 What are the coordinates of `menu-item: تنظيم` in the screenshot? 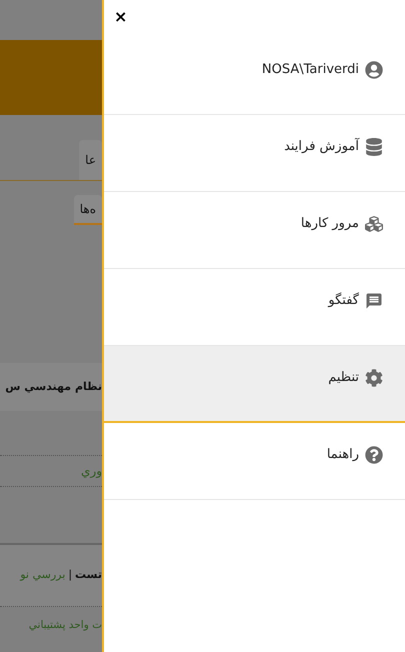 It's located at (254, 384).